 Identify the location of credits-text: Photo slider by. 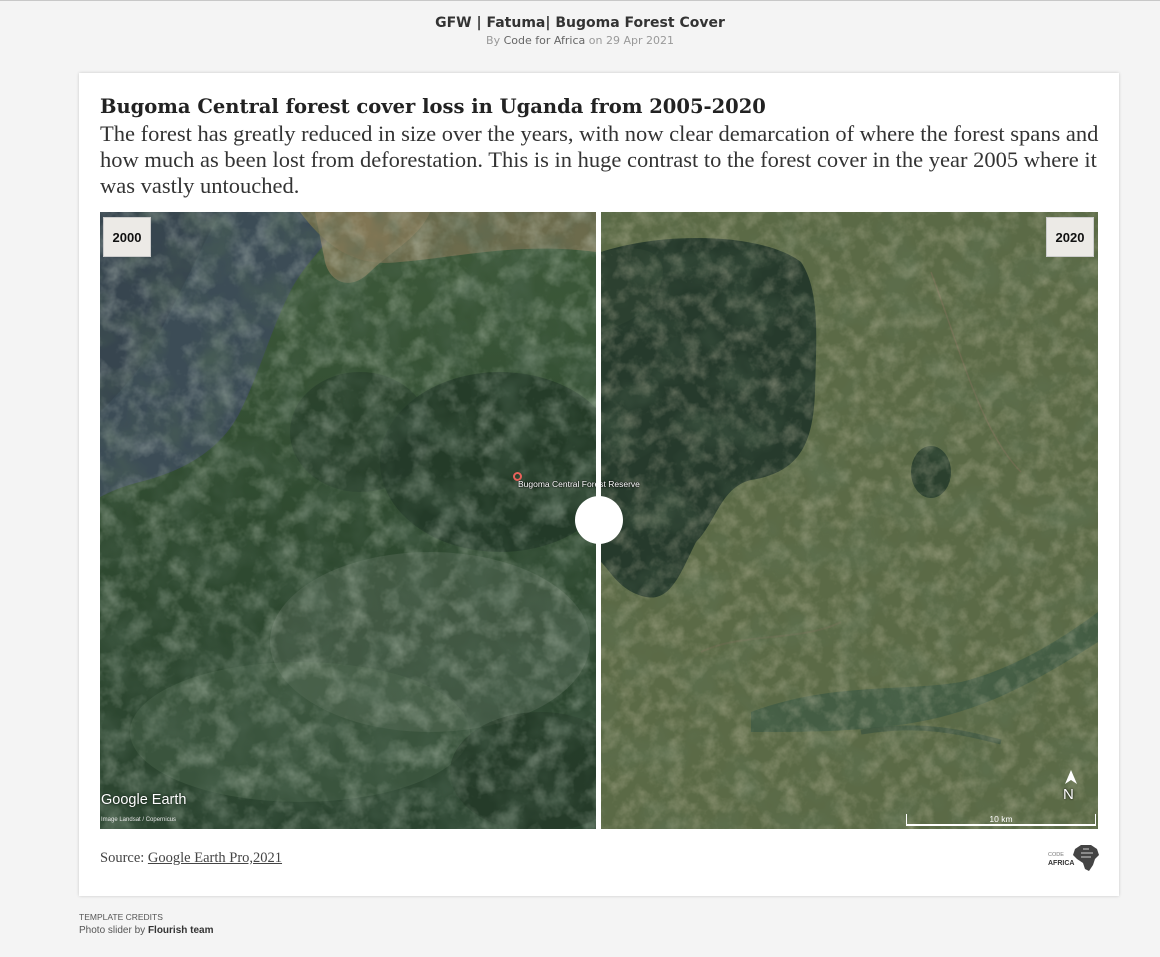
(112, 930).